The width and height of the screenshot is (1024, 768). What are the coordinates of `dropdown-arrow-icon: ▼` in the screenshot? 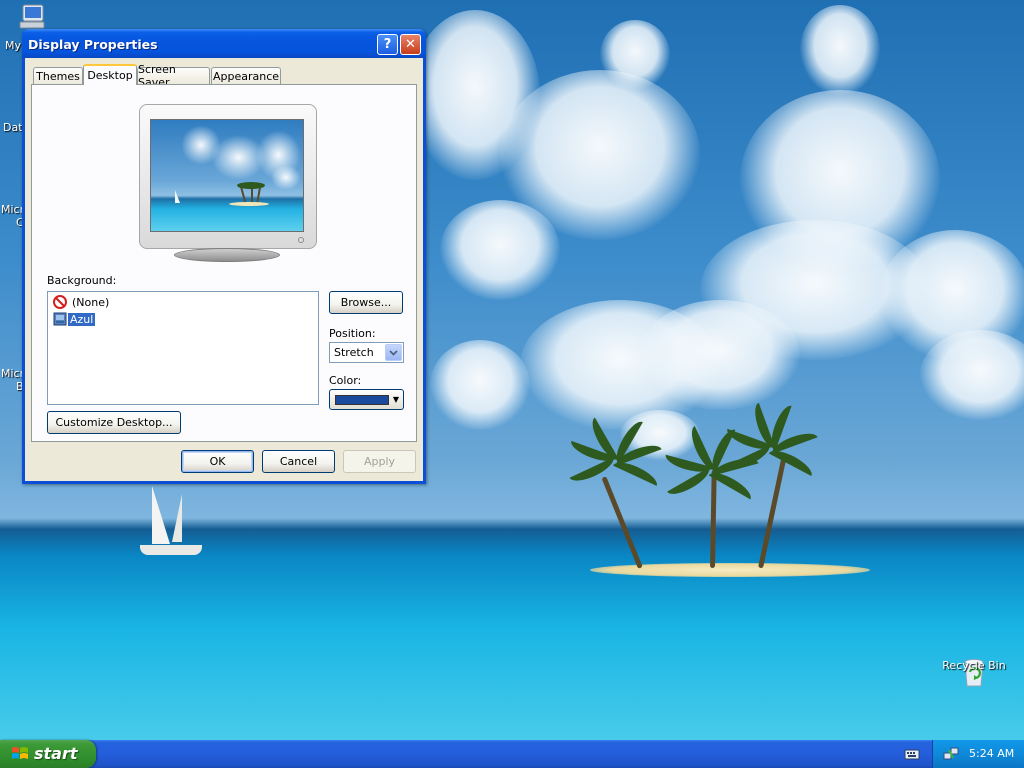 It's located at (395, 399).